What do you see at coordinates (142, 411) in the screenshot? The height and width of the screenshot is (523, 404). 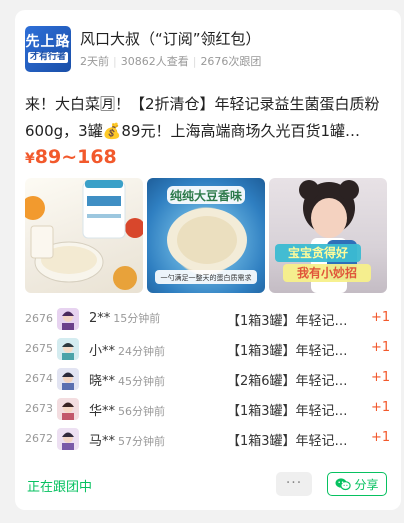 I see `order-time: 56分钟前` at bounding box center [142, 411].